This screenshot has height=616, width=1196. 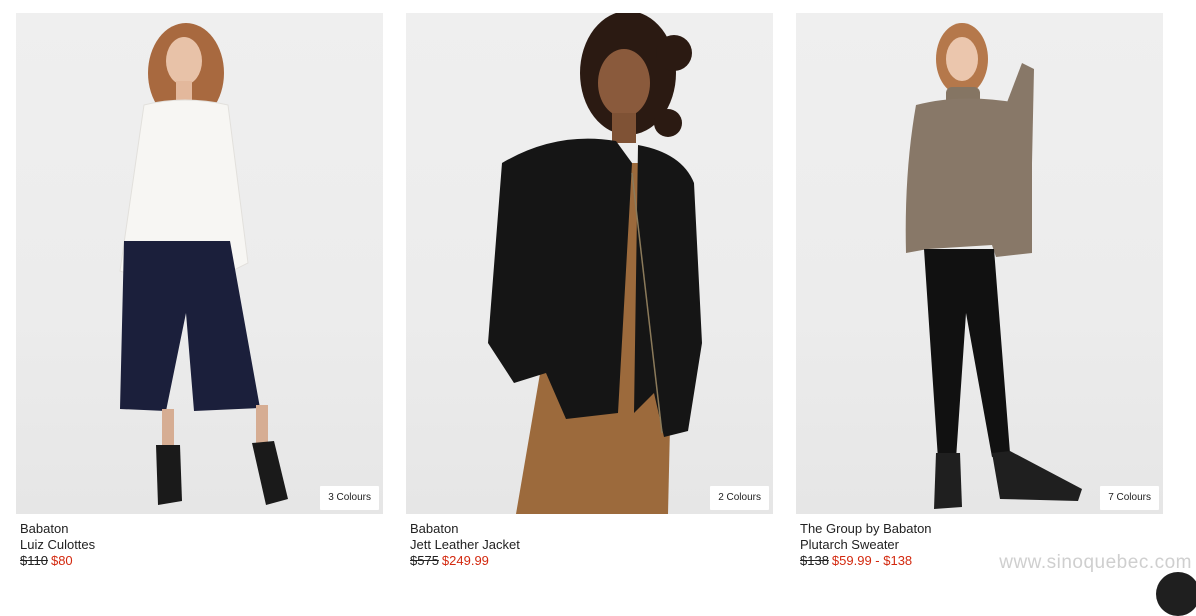 I want to click on product-name: Luiz Culottes, so click(x=201, y=545).